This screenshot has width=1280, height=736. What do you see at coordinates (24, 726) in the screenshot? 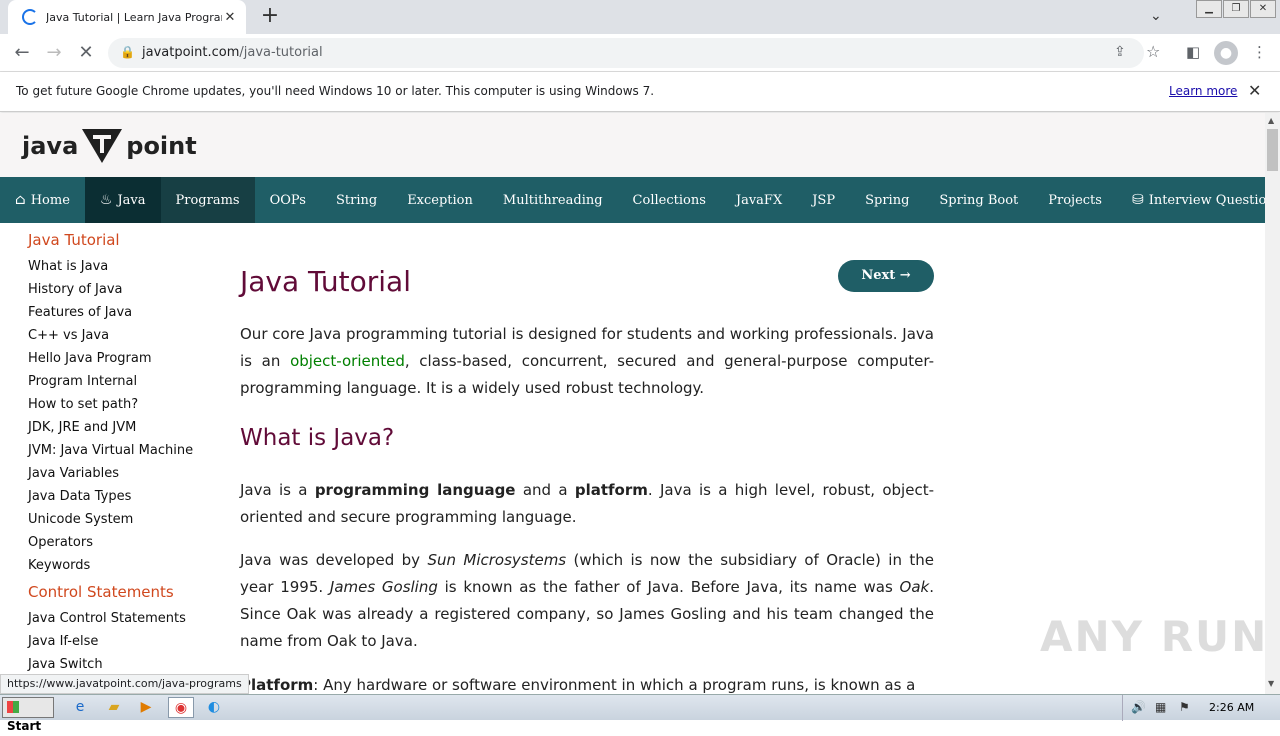
I see `start-label: Start` at bounding box center [24, 726].